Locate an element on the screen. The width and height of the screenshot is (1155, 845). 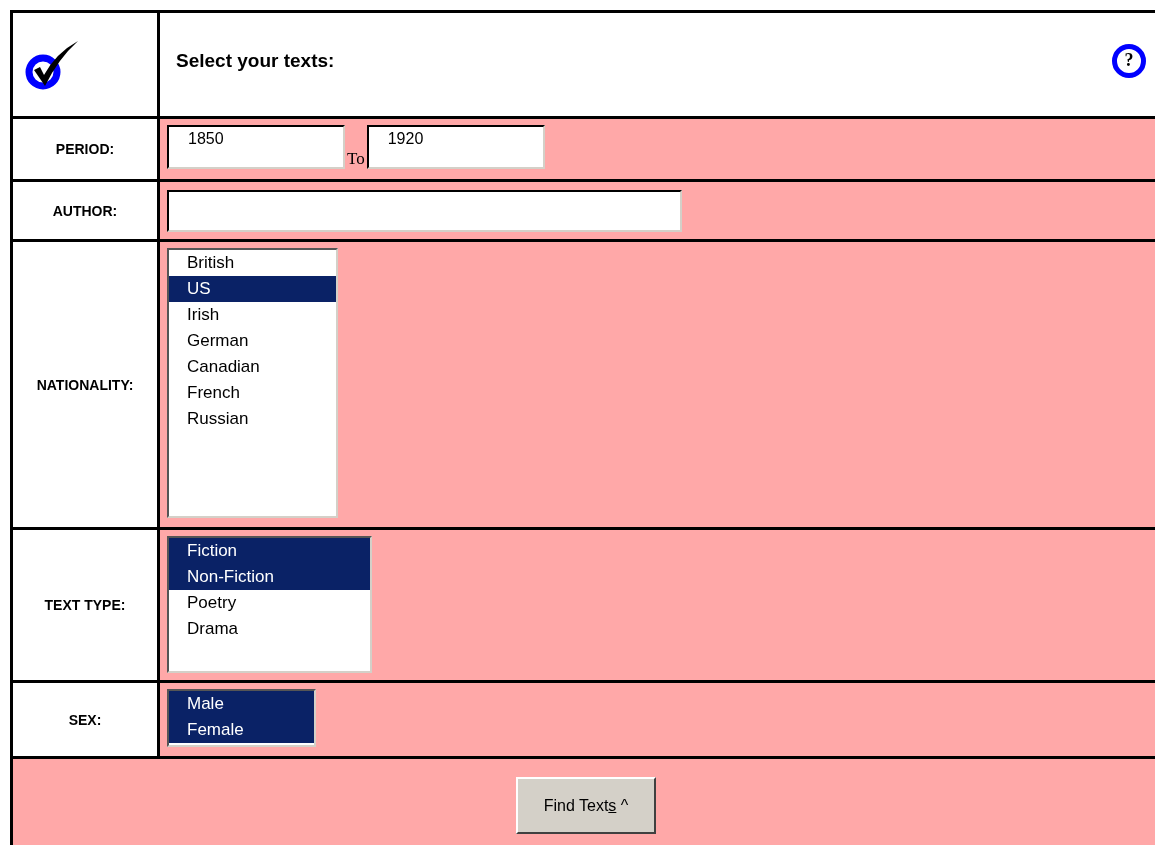
list-option: French is located at coordinates (252, 393).